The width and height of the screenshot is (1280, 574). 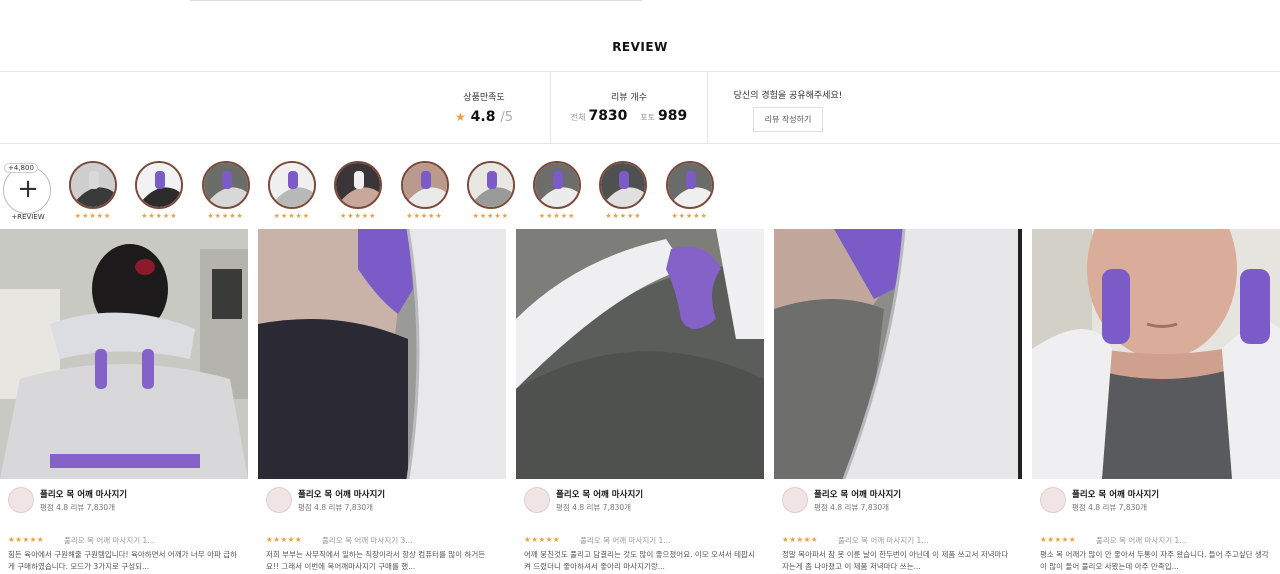 What do you see at coordinates (788, 96) in the screenshot?
I see `share-label: 당신의 경험을 공유해주세요!` at bounding box center [788, 96].